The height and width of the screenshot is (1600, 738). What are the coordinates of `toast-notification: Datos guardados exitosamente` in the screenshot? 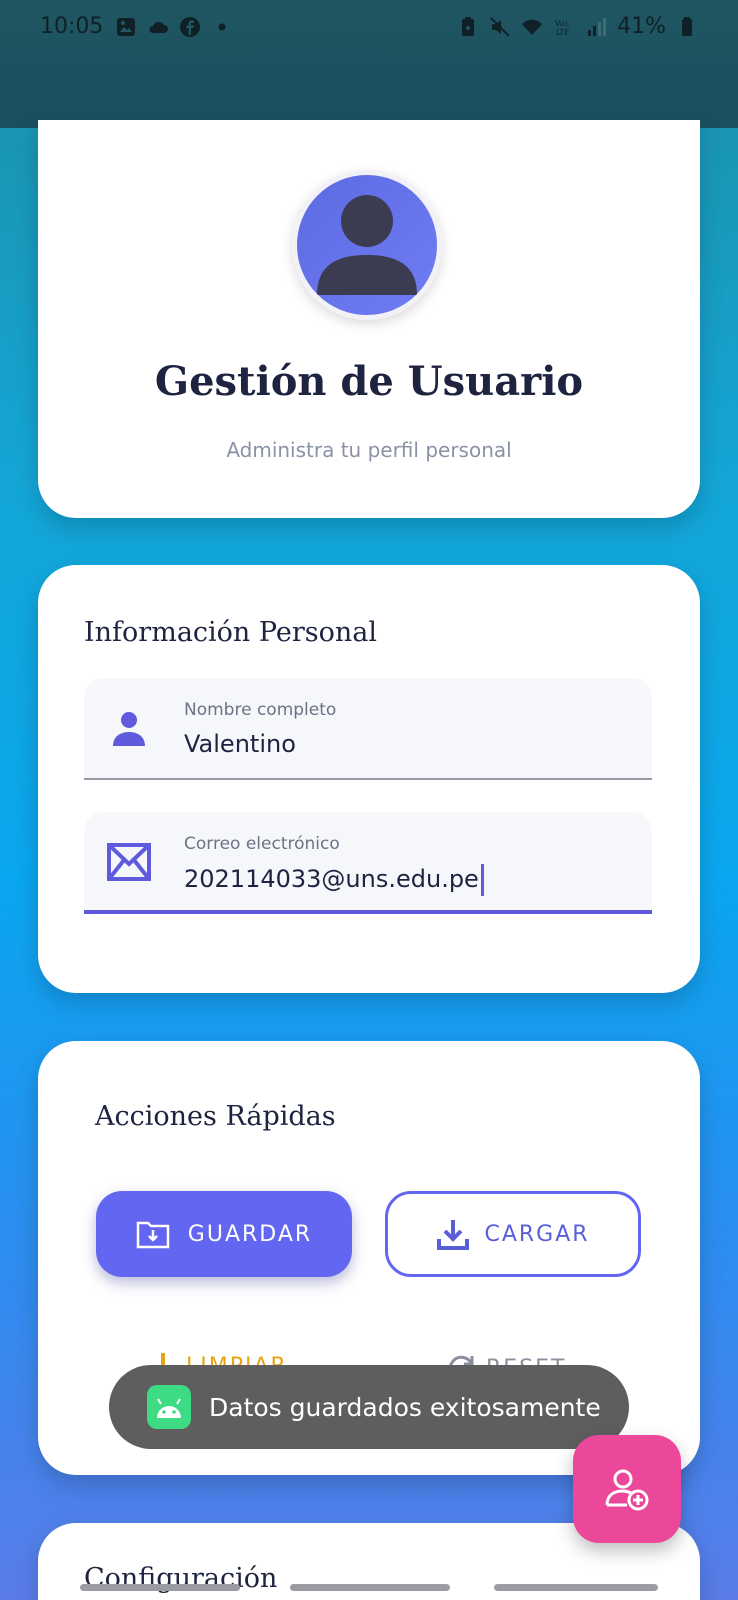 It's located at (369, 1407).